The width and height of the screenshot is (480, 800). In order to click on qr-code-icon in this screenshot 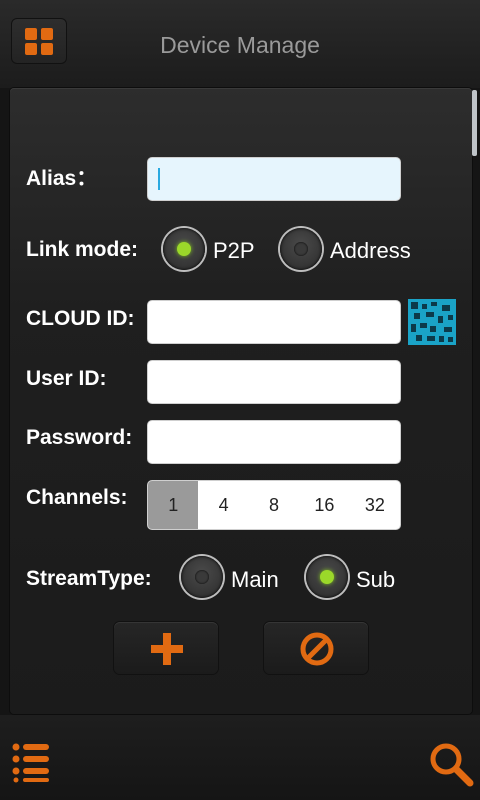, I will do `click(432, 322)`.